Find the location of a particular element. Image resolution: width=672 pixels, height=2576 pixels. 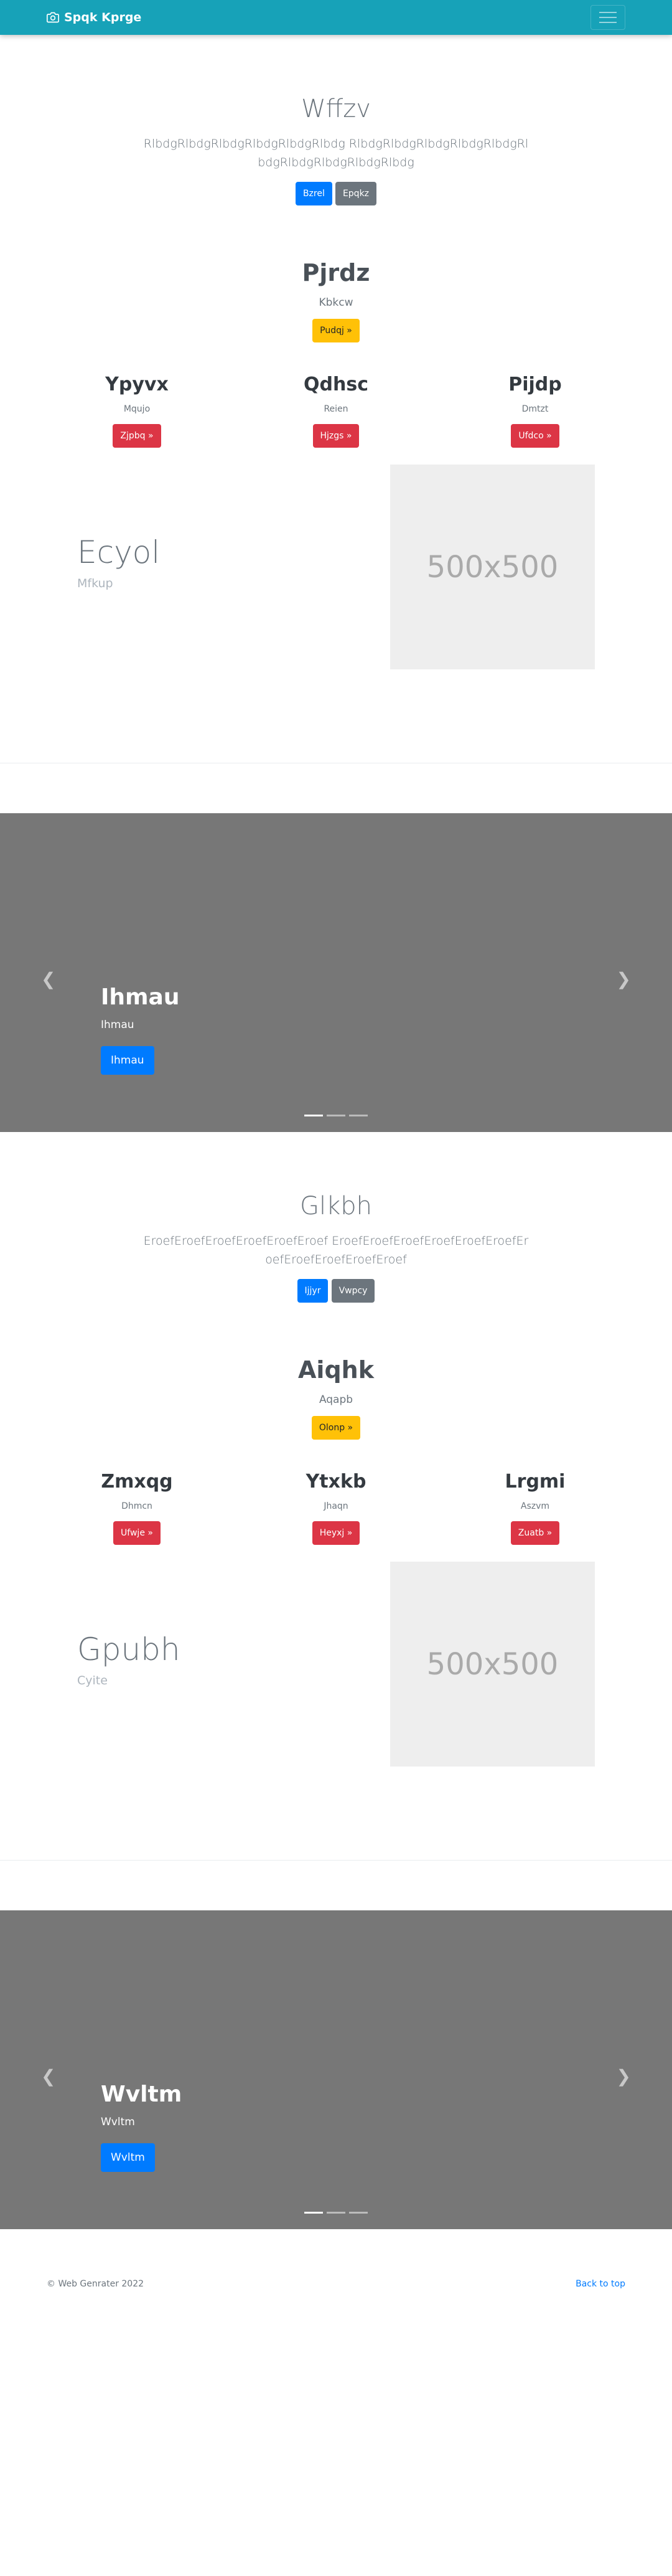

primary-button: Bzrel is located at coordinates (313, 193).